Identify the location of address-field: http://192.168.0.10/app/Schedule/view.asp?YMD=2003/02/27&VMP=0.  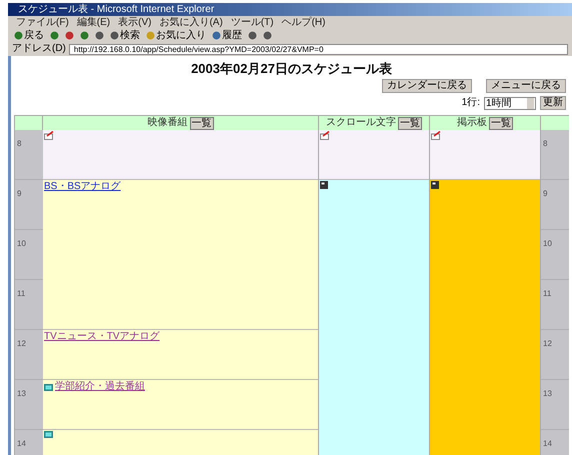
(318, 49).